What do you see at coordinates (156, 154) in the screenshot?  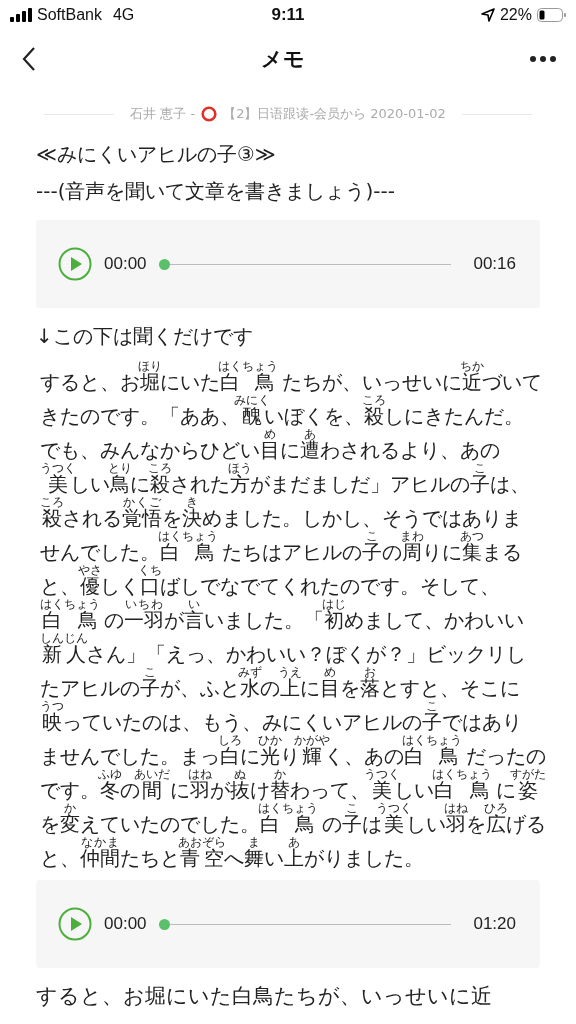 I see `memo-title: ≪みにくいアヒルの子③≫` at bounding box center [156, 154].